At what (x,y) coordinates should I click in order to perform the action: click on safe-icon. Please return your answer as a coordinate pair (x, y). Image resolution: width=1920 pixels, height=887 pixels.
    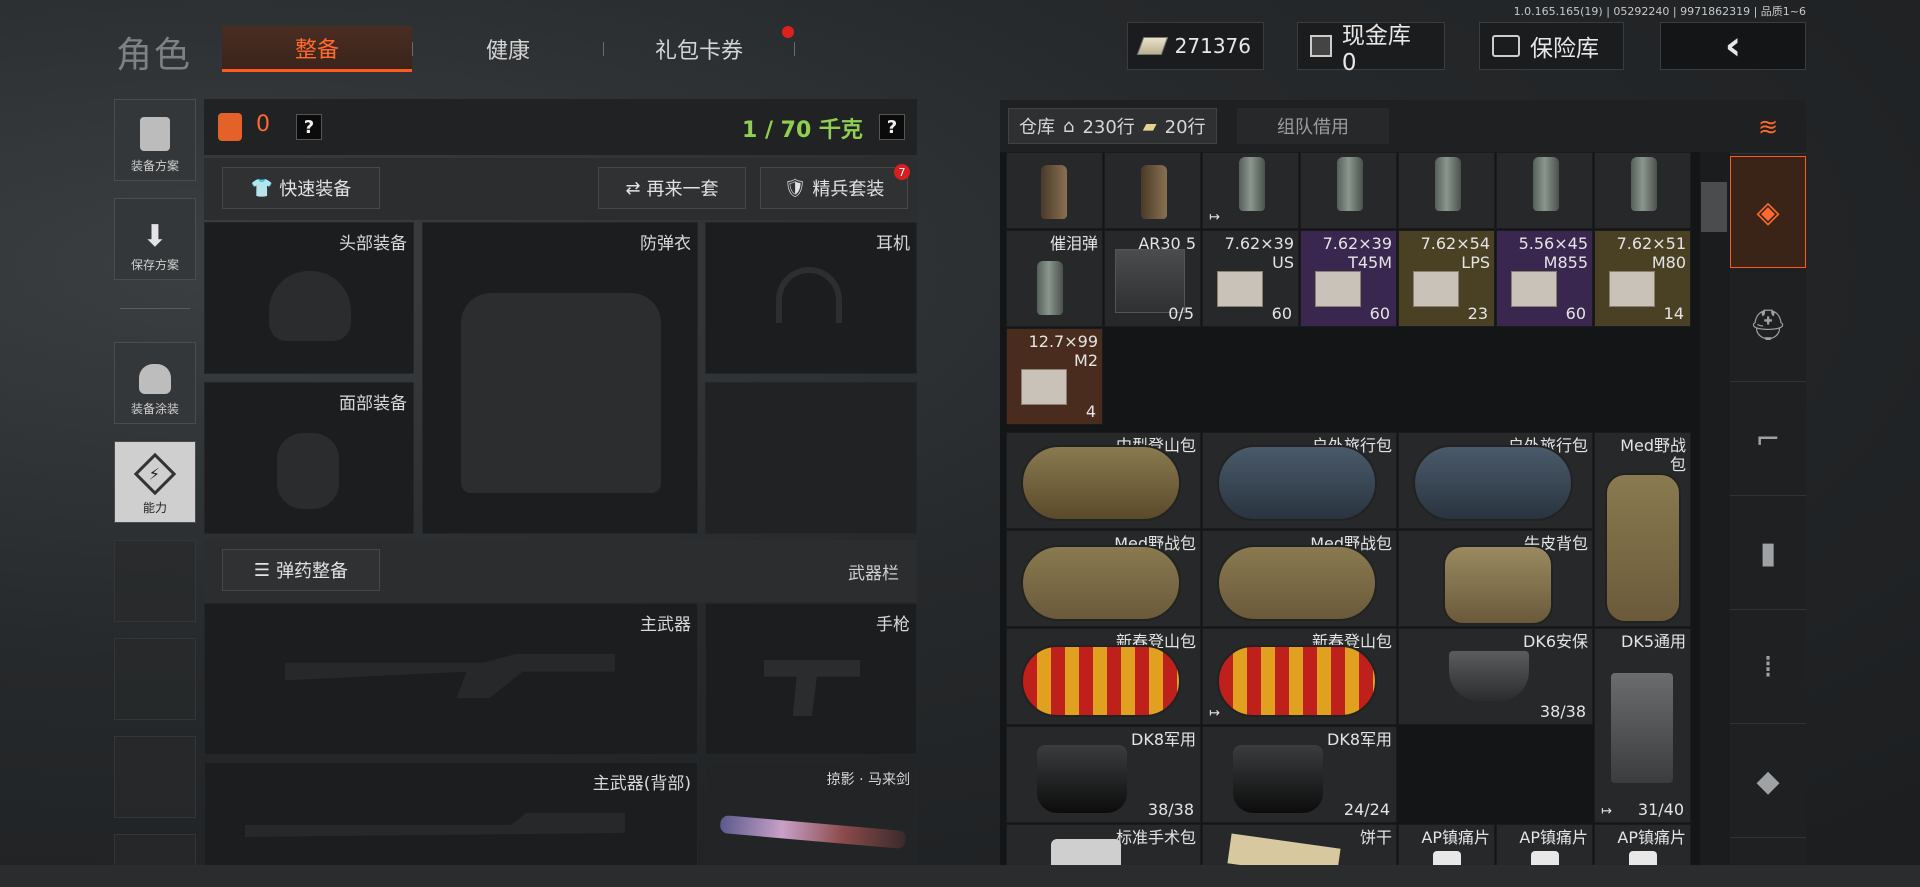
    Looking at the image, I should click on (1506, 46).